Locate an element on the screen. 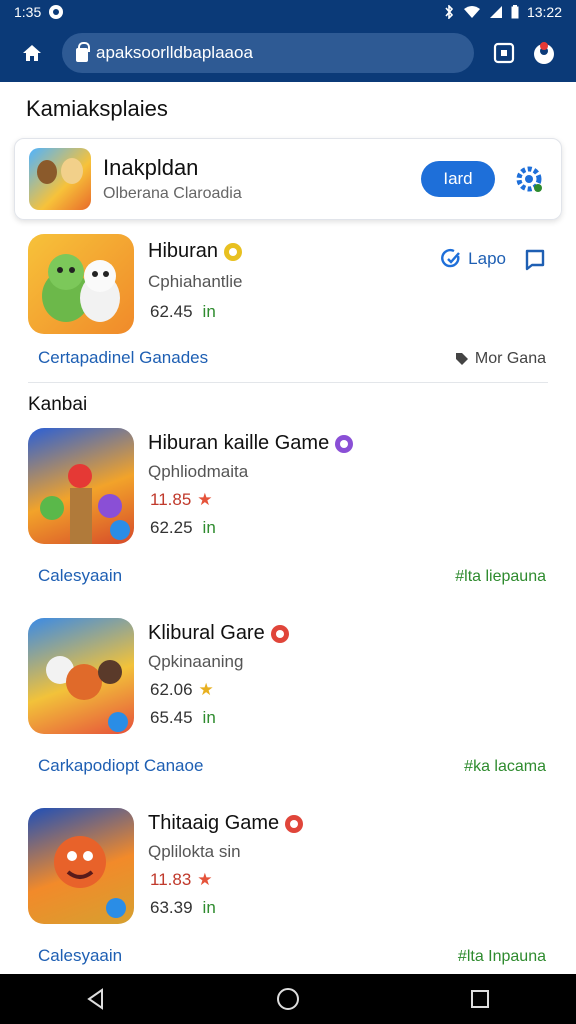 The width and height of the screenshot is (576, 1024). more-games-link: Mor Gana is located at coordinates (500, 359).